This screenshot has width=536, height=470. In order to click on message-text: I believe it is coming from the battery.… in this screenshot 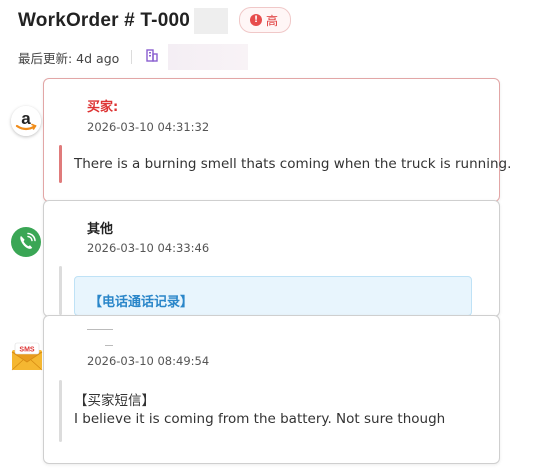, I will do `click(260, 419)`.